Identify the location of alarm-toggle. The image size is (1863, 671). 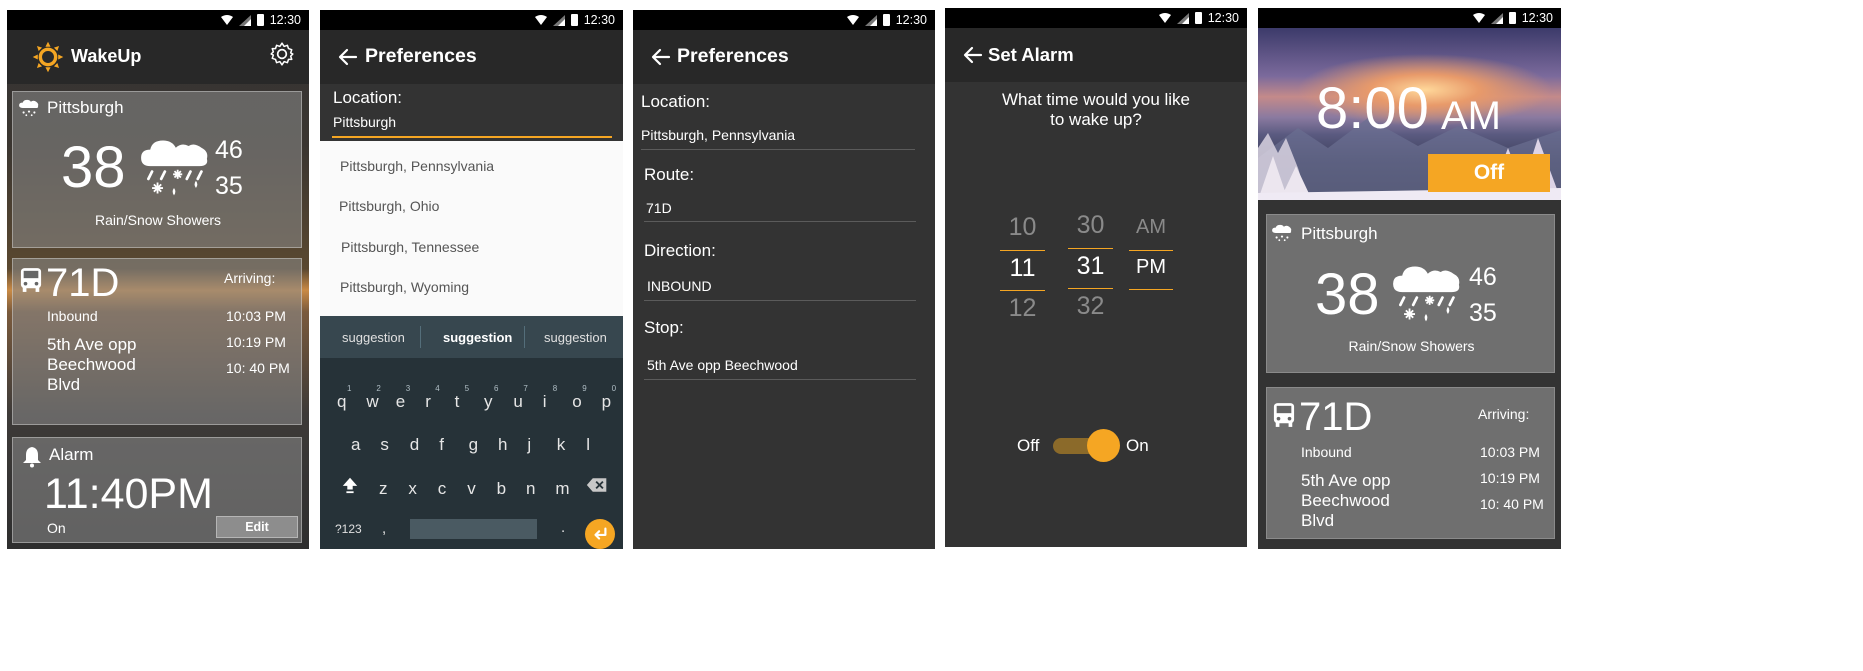
(1086, 445).